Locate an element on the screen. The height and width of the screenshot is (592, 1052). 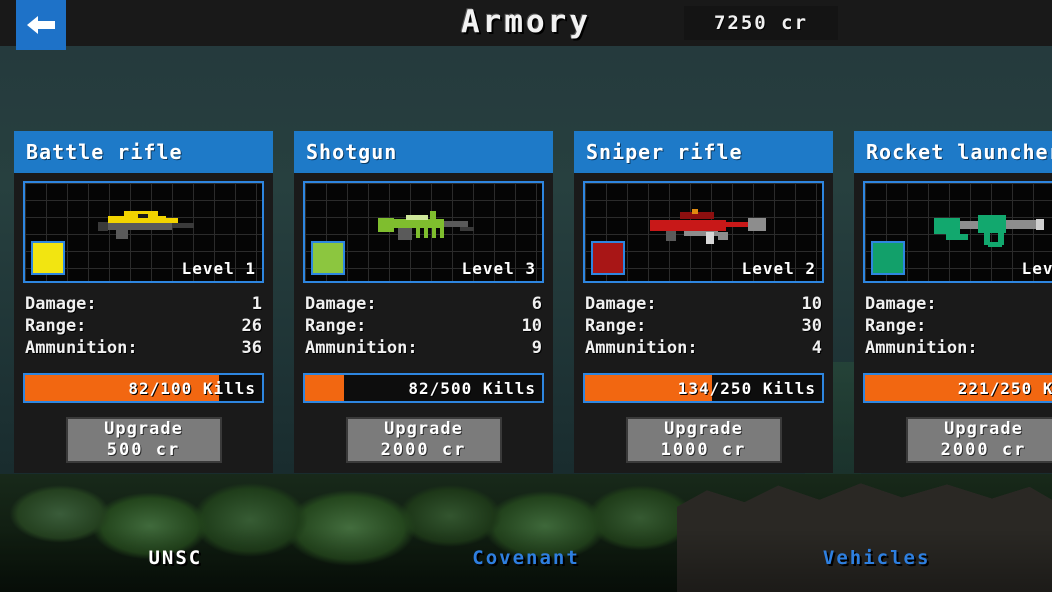
weapon-stats: Damage: 10 Range: 30 Ammunition: 4 is located at coordinates (703, 324).